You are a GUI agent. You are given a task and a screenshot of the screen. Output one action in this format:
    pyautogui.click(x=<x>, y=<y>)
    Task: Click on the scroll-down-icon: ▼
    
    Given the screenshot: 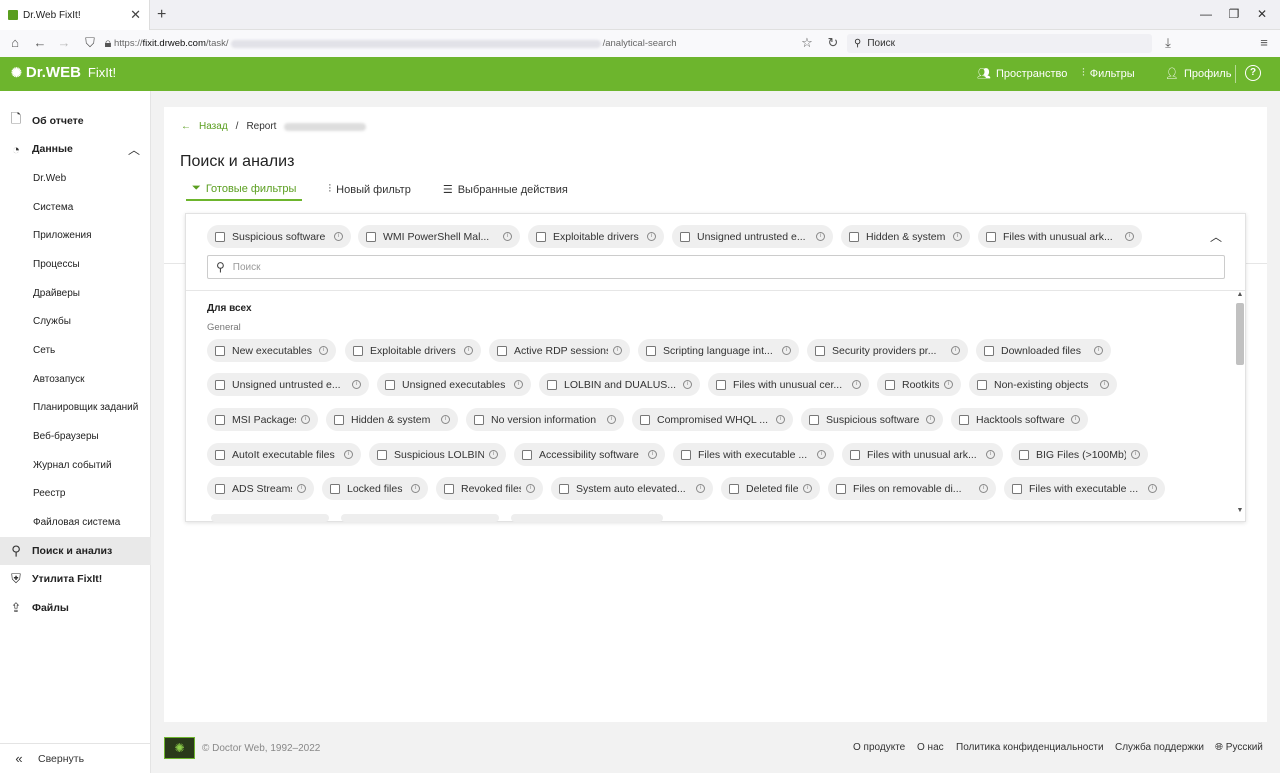 What is the action you would take?
    pyautogui.click(x=1240, y=510)
    